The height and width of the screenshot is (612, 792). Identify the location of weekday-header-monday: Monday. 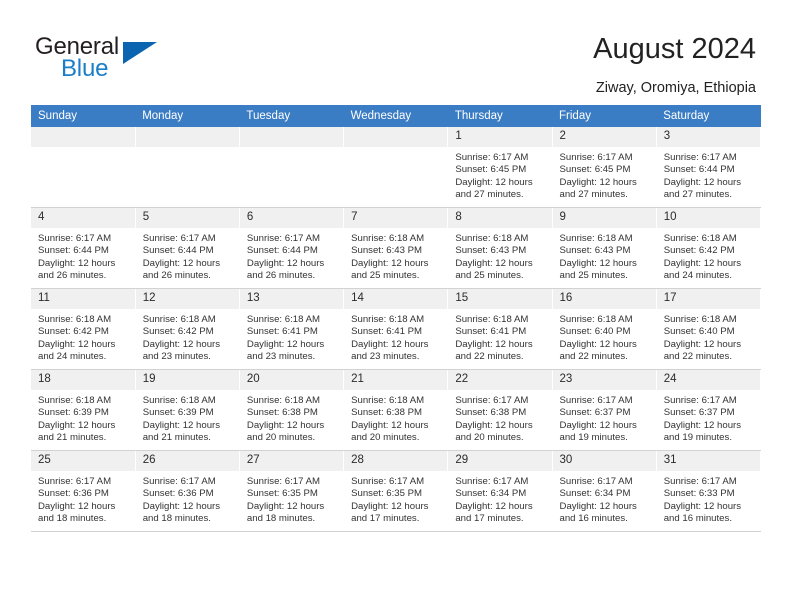
(187, 116).